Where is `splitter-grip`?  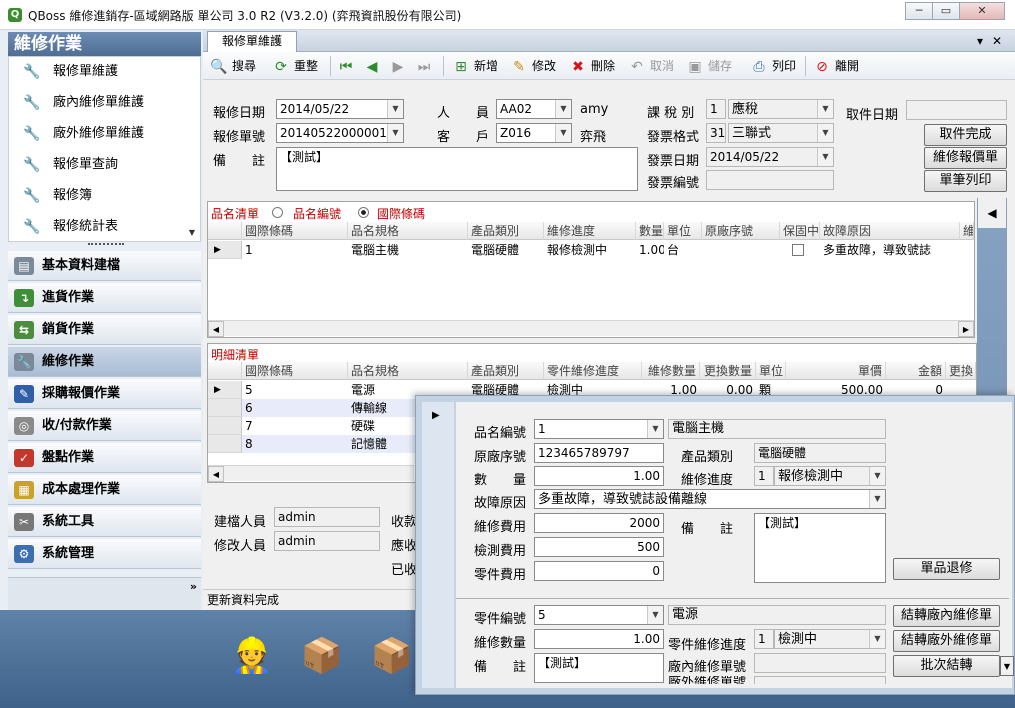 splitter-grip is located at coordinates (106, 245).